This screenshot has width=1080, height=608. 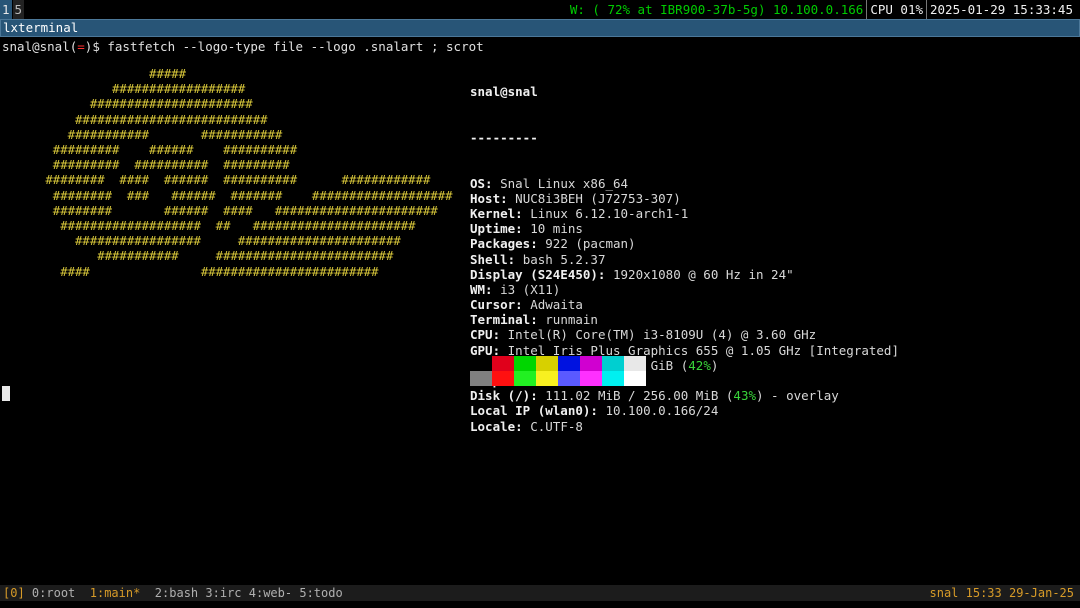 What do you see at coordinates (662, 411) in the screenshot?
I see `info-value: 10.100.0.166/24` at bounding box center [662, 411].